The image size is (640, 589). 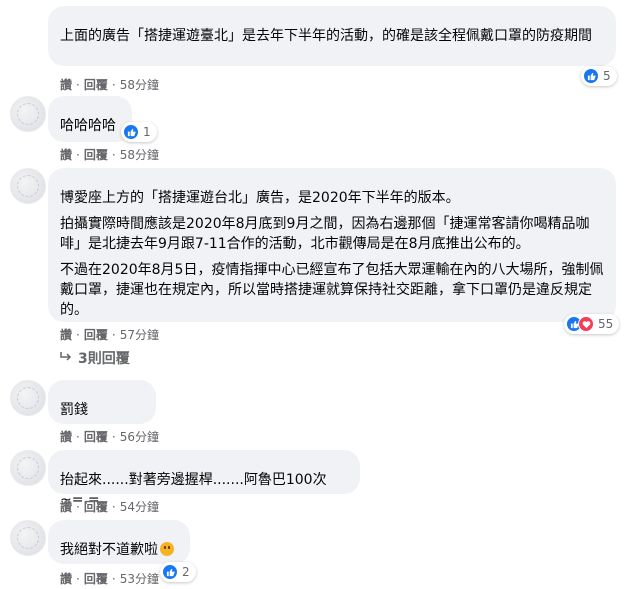 I want to click on comment-bubble: 哈哈哈哈, so click(x=90, y=119).